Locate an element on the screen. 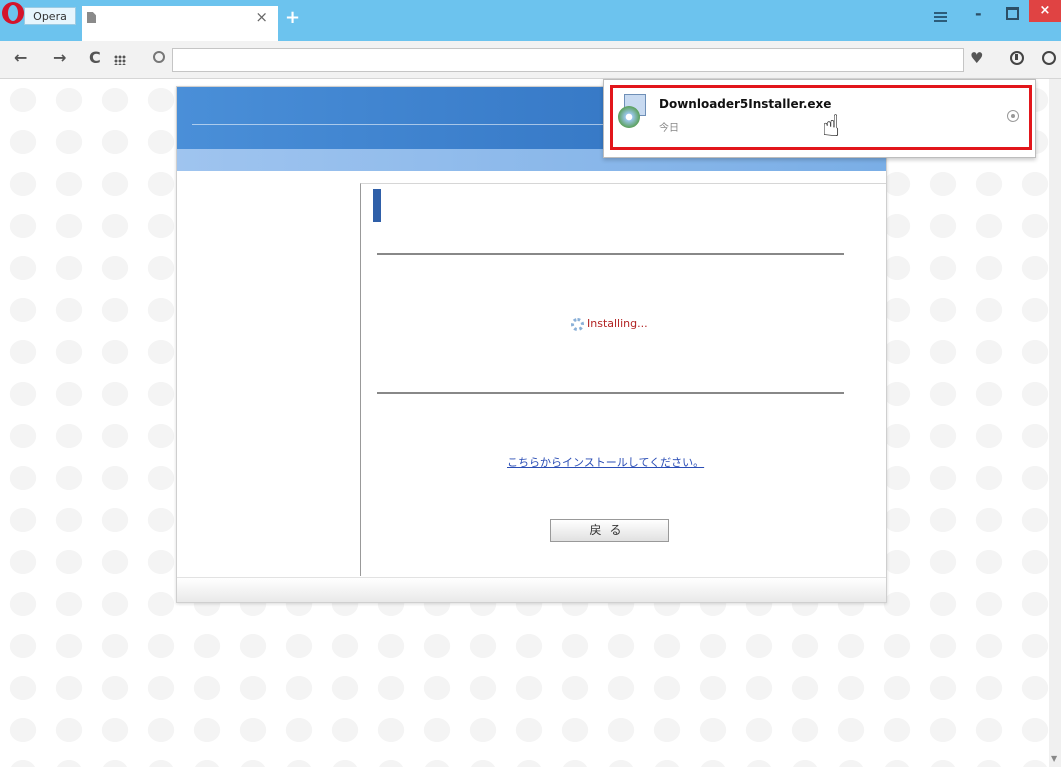  download-cancel-icon is located at coordinates (1013, 116).